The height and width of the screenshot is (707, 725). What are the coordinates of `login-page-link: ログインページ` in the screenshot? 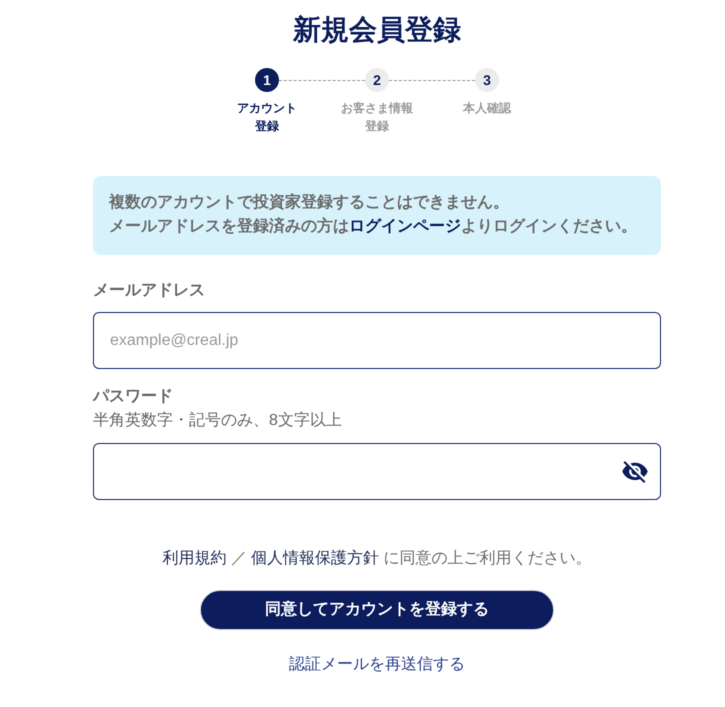 It's located at (405, 226).